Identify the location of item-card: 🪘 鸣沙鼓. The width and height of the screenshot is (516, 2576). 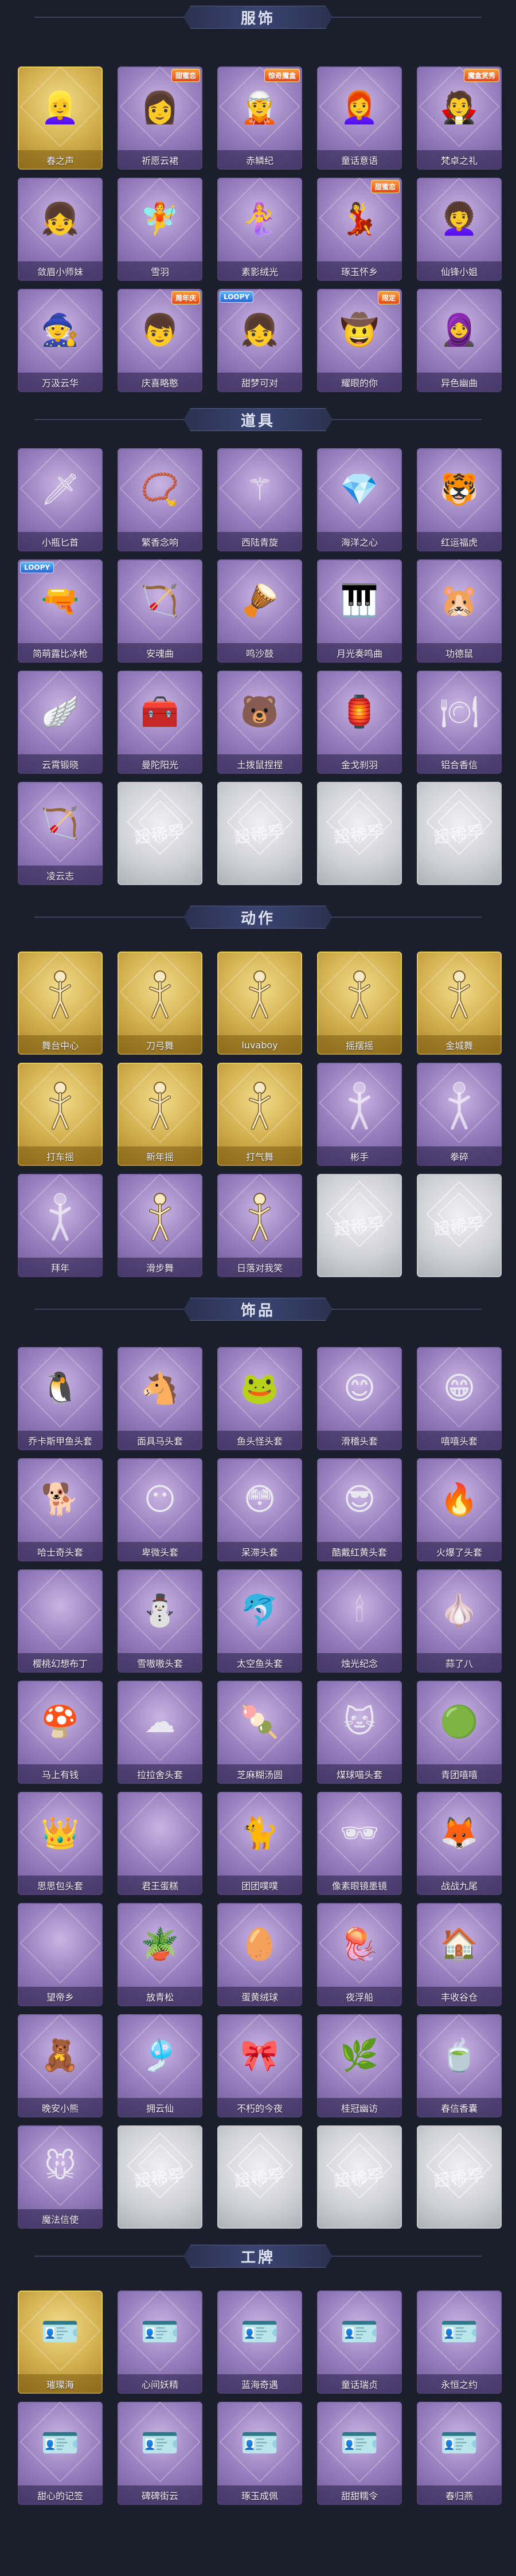
(259, 611).